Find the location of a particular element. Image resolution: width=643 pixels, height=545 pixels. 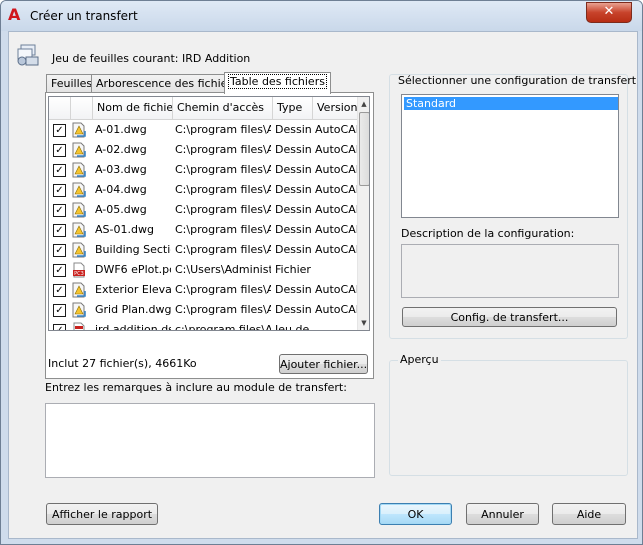

cell-name: ird addition.dst is located at coordinates (133, 327).